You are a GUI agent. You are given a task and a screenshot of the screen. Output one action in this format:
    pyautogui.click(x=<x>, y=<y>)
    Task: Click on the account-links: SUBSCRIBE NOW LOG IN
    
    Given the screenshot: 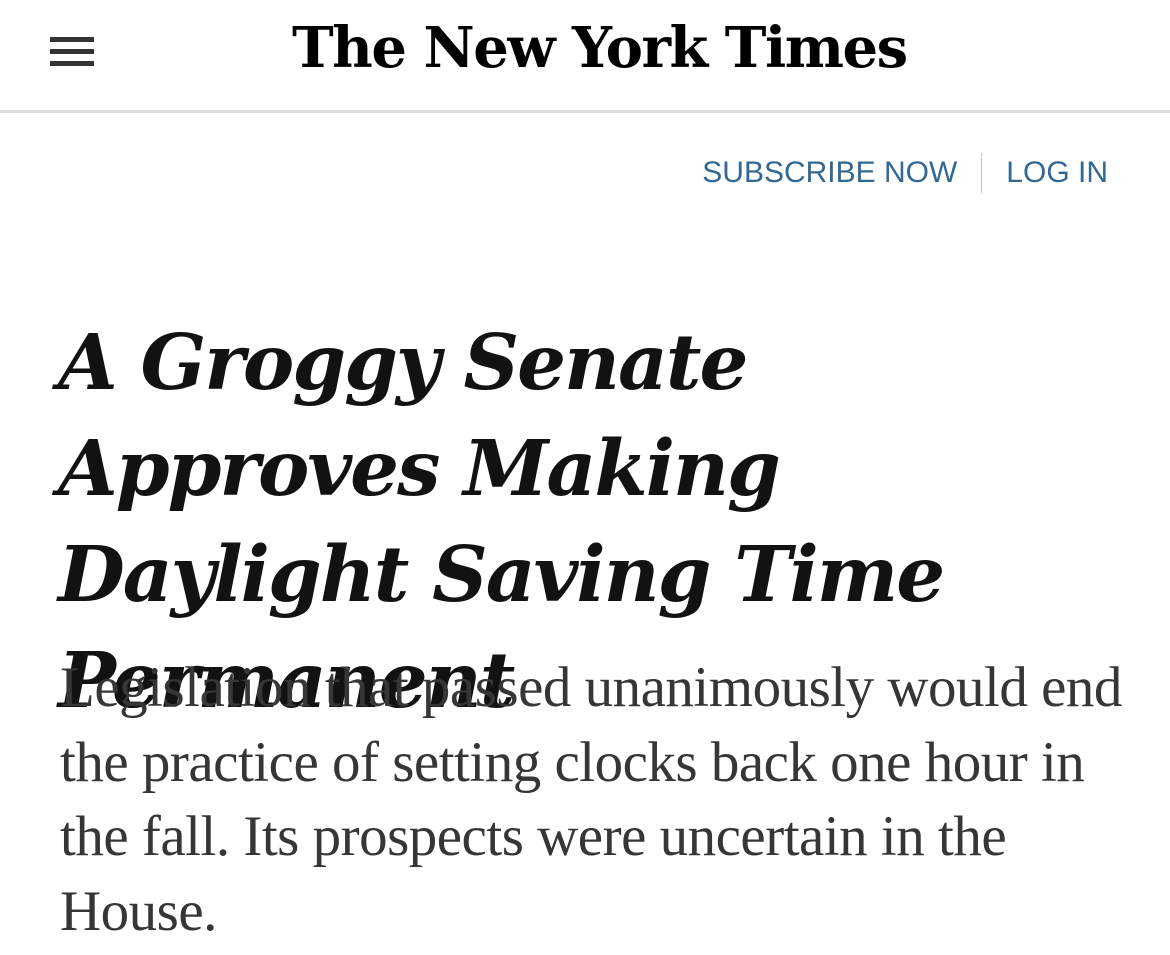 What is the action you would take?
    pyautogui.click(x=905, y=173)
    